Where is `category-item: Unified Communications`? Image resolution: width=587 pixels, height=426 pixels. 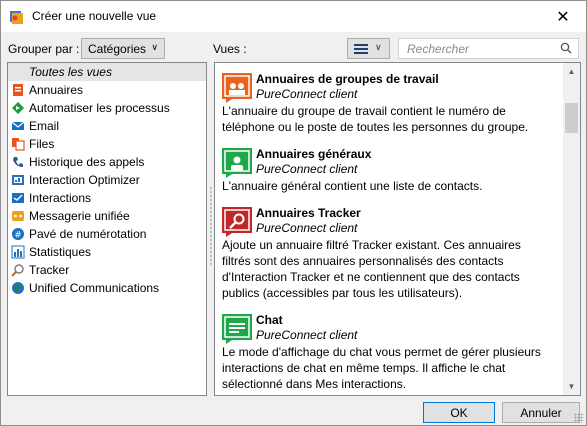 category-item: Unified Communications is located at coordinates (107, 288).